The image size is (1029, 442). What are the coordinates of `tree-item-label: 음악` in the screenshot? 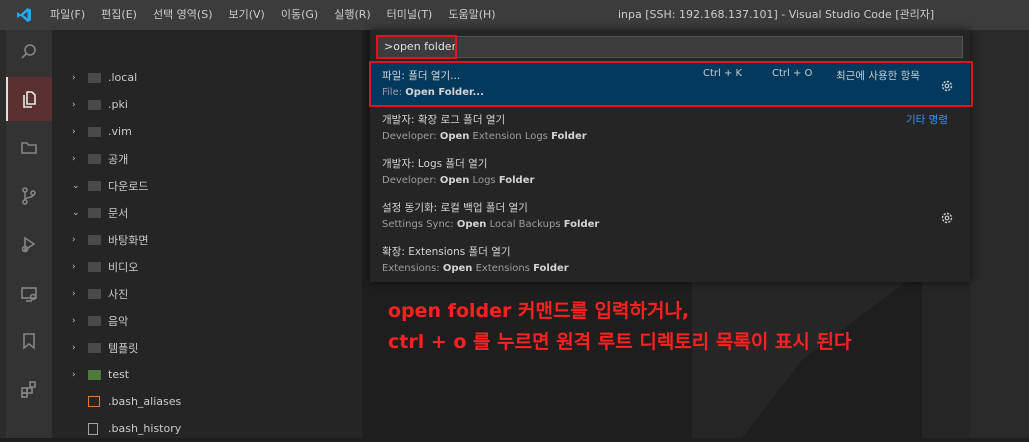 It's located at (118, 321).